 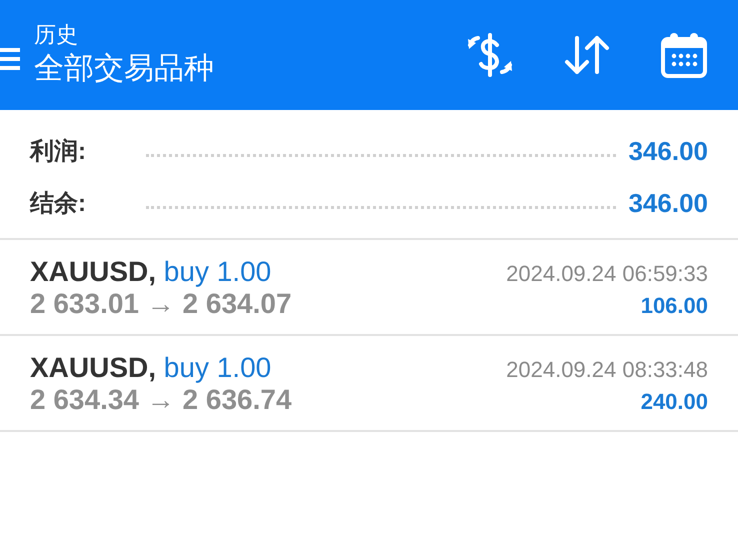 I want to click on sort-icon, so click(x=587, y=55).